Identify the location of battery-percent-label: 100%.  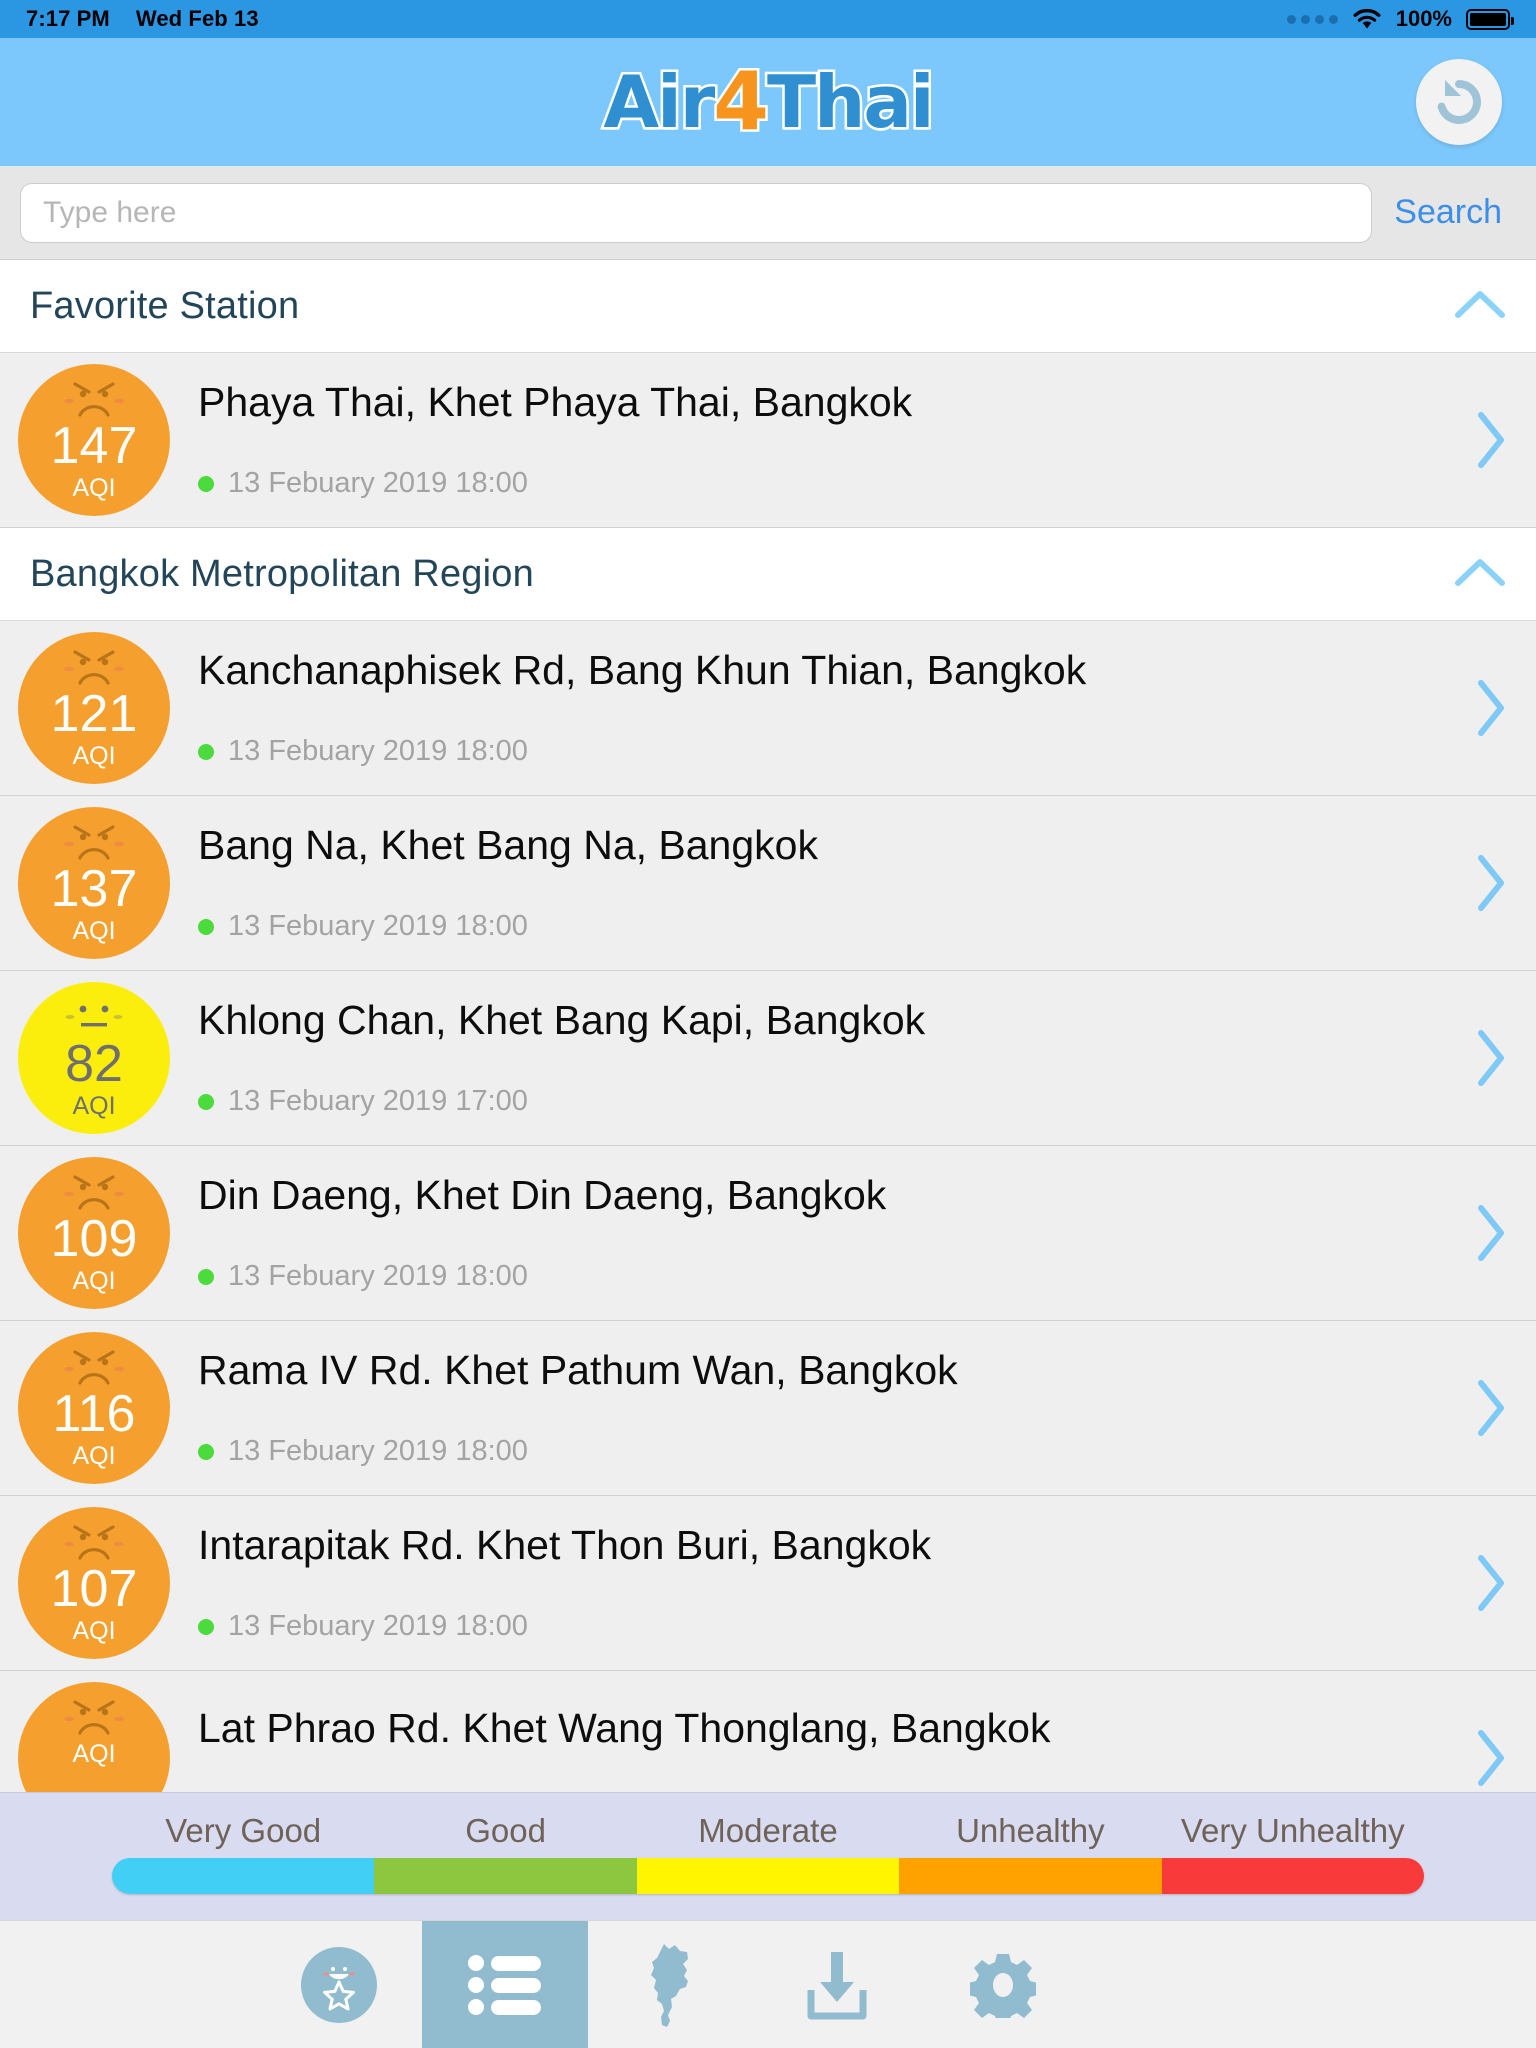
(1423, 18).